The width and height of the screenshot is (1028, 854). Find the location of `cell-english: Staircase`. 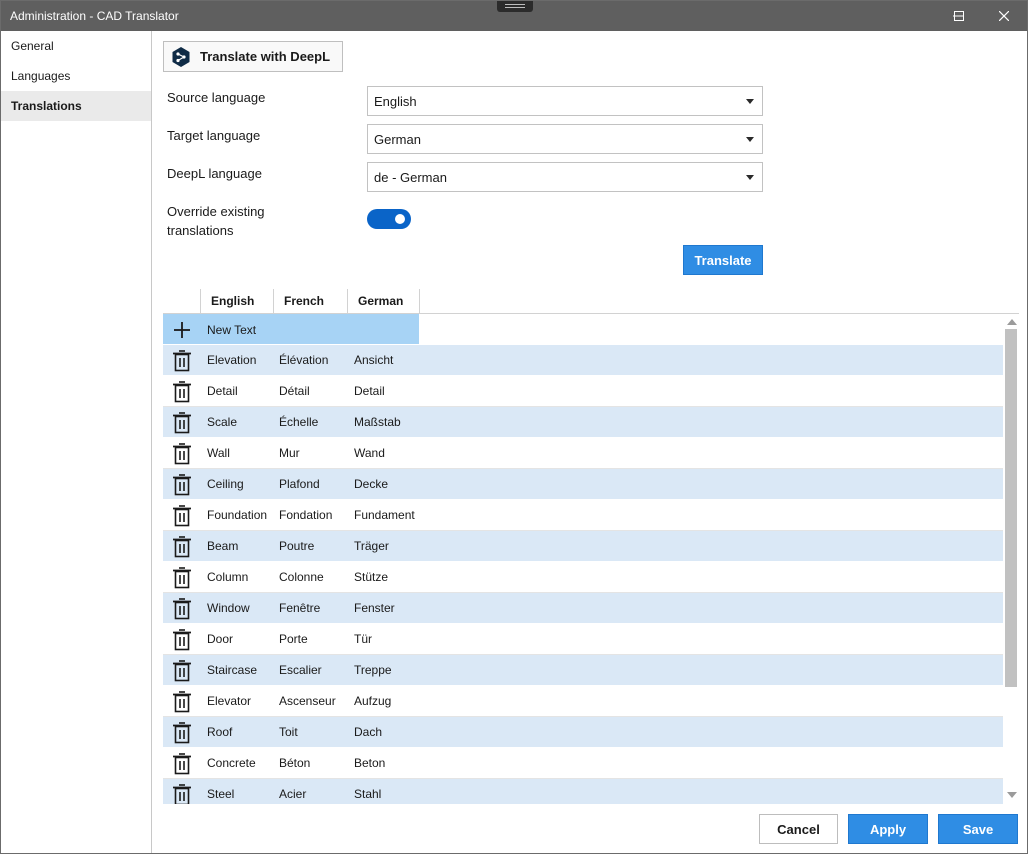

cell-english: Staircase is located at coordinates (232, 670).